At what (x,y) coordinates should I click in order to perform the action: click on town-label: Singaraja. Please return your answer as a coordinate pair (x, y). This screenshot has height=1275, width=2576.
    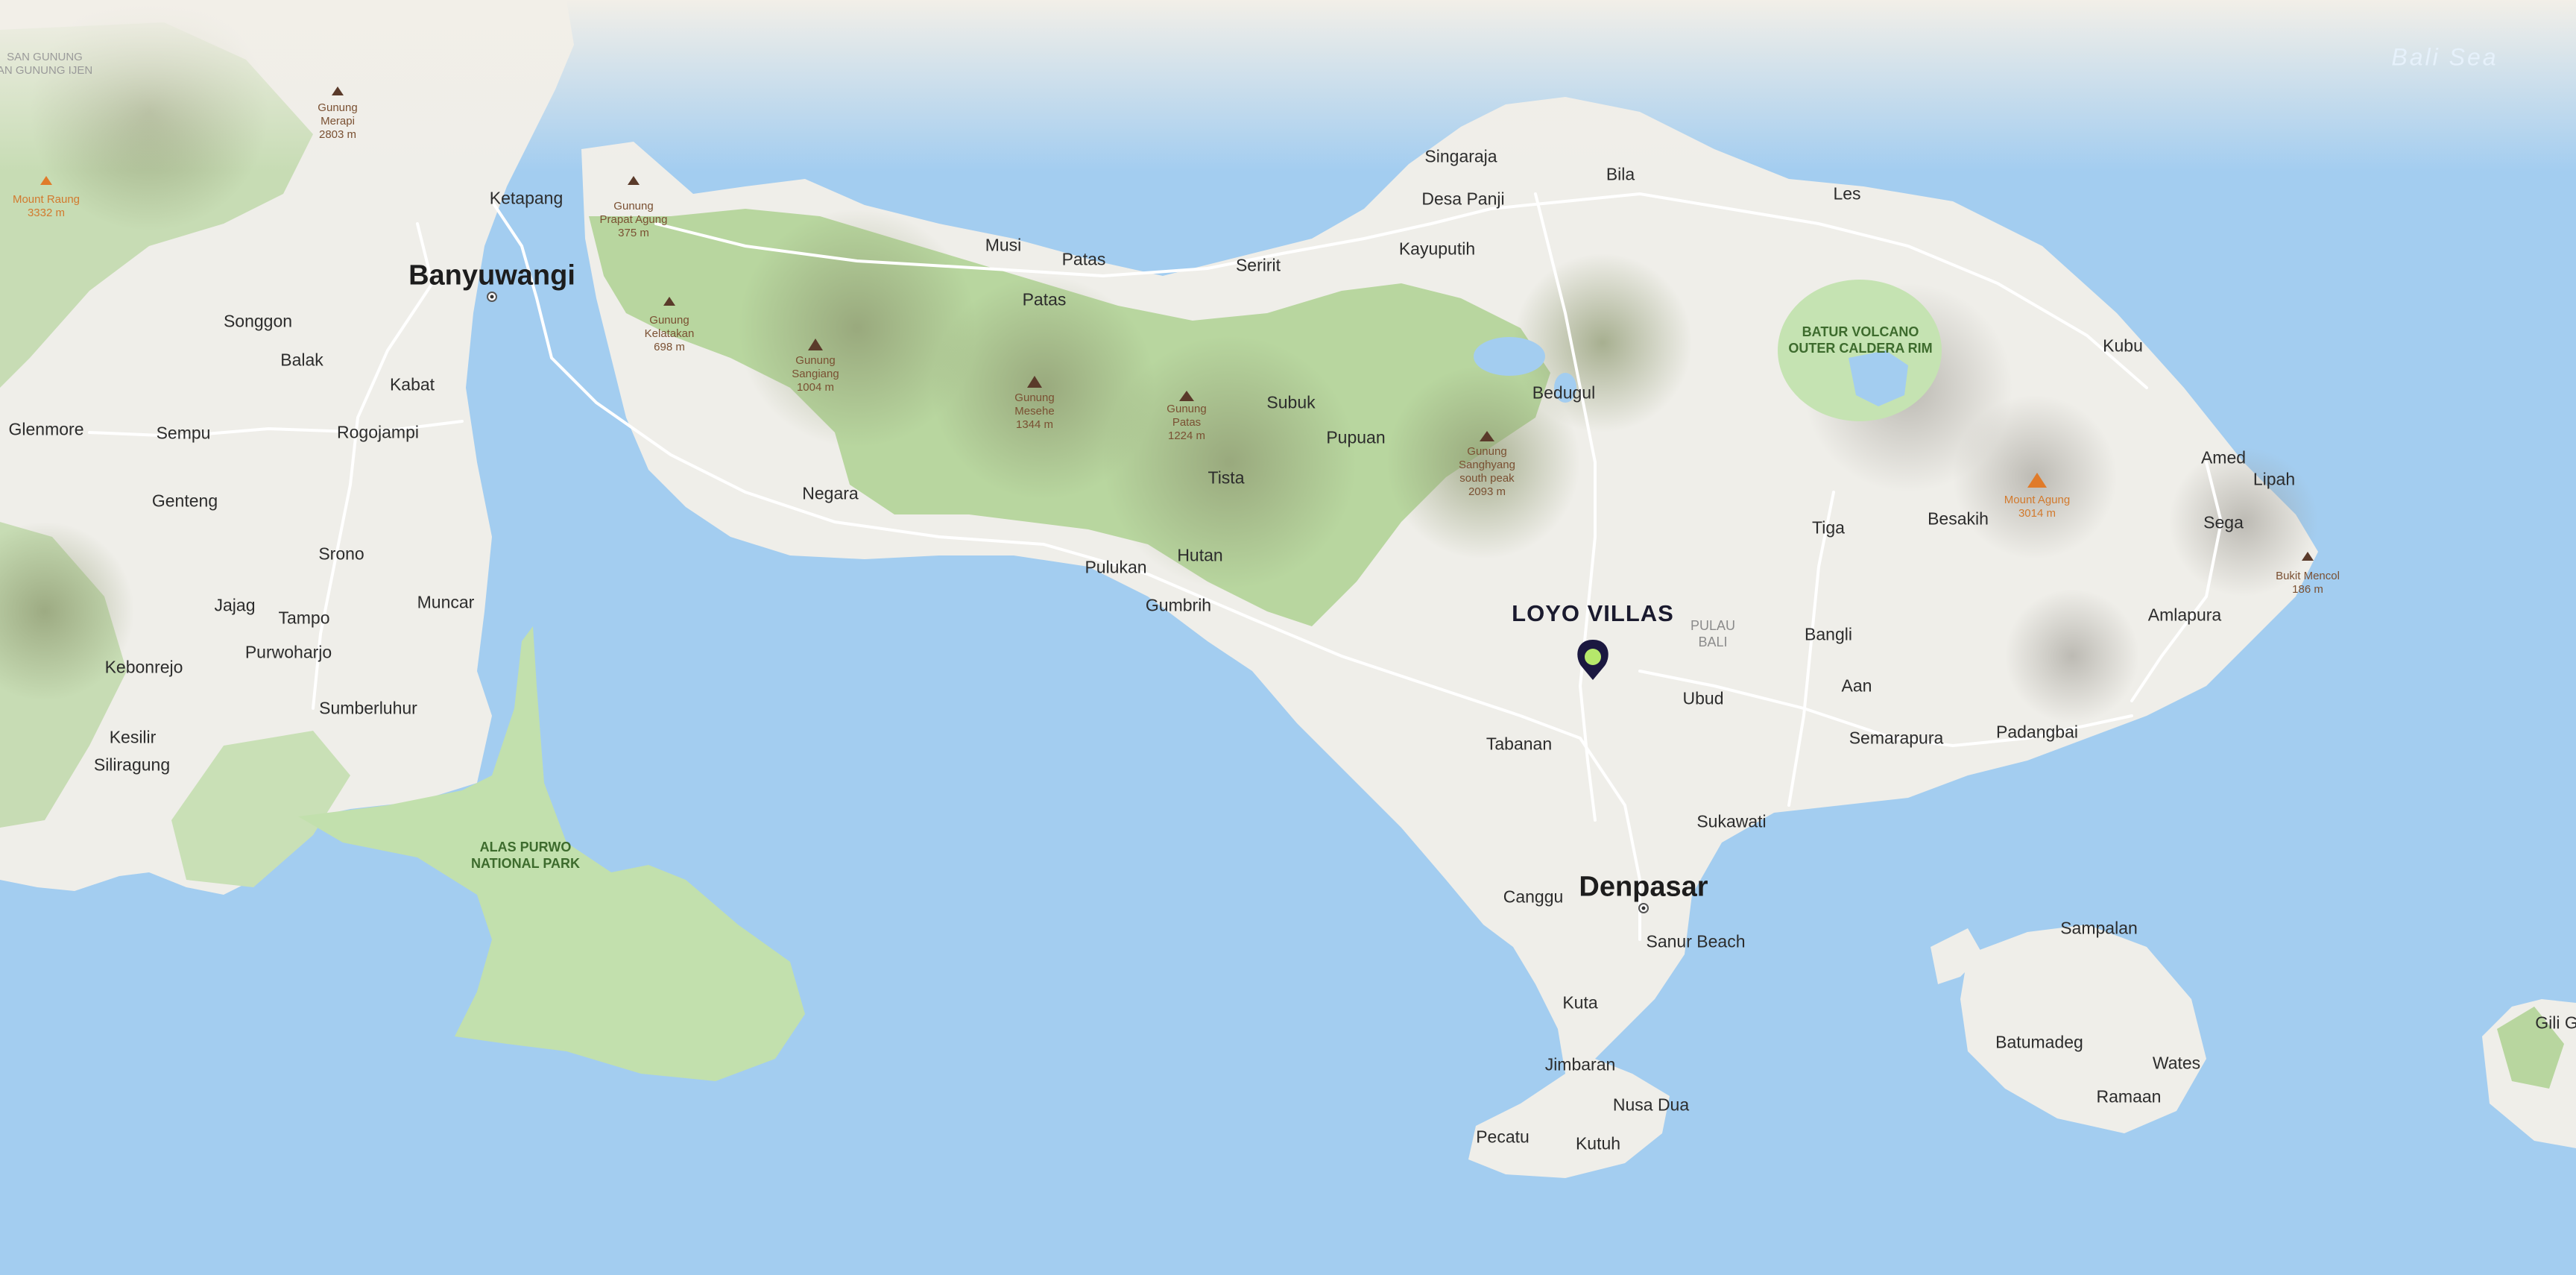
    Looking at the image, I should click on (1460, 156).